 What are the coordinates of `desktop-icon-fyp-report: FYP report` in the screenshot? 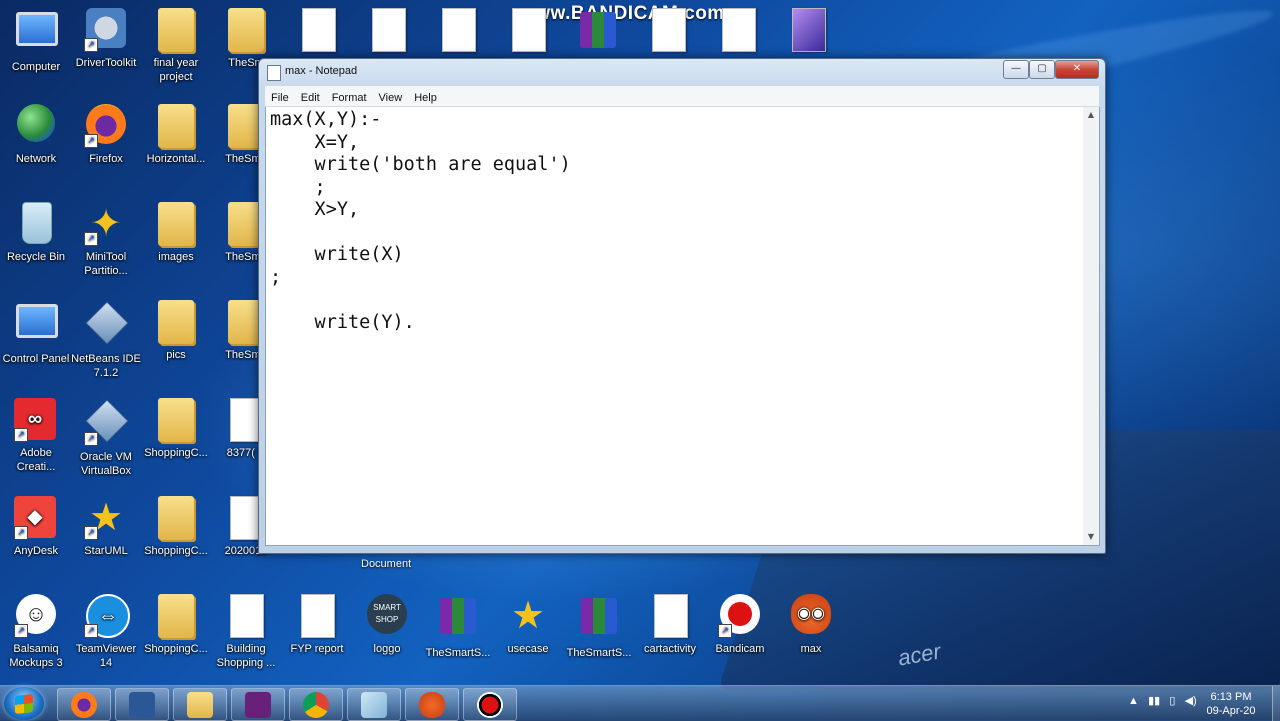 It's located at (317, 625).